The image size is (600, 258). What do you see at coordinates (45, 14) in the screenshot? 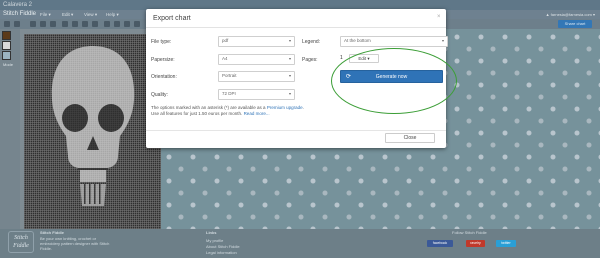
I see `menu-file: File ▾` at bounding box center [45, 14].